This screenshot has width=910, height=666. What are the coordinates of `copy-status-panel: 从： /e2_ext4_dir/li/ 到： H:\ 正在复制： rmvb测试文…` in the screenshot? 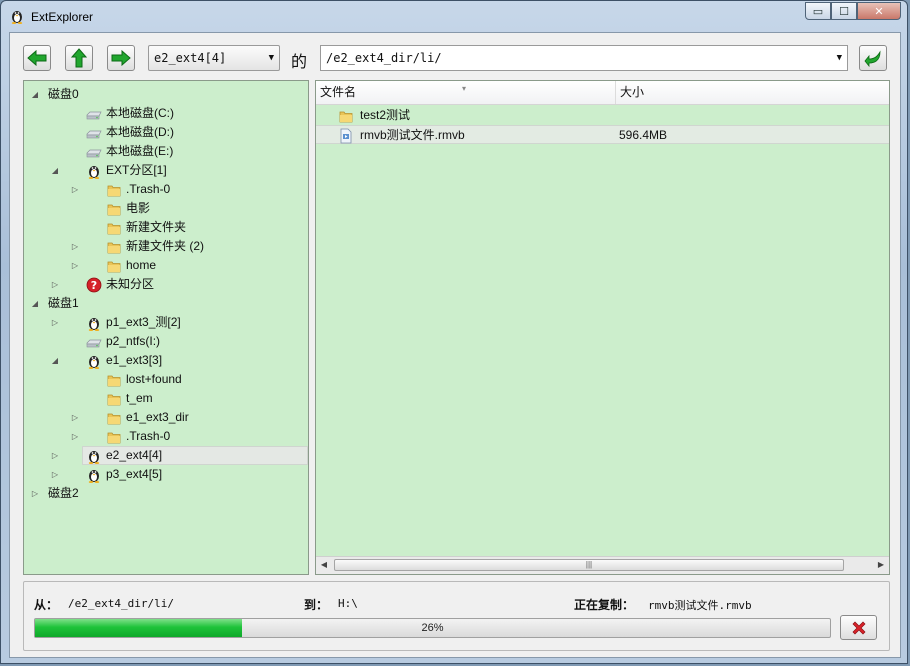 It's located at (456, 616).